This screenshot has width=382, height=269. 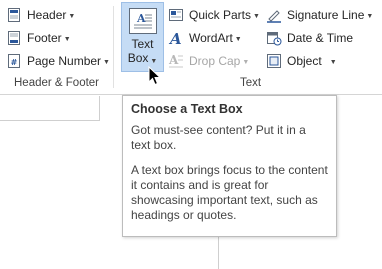 I want to click on header-label: Header, so click(x=47, y=15).